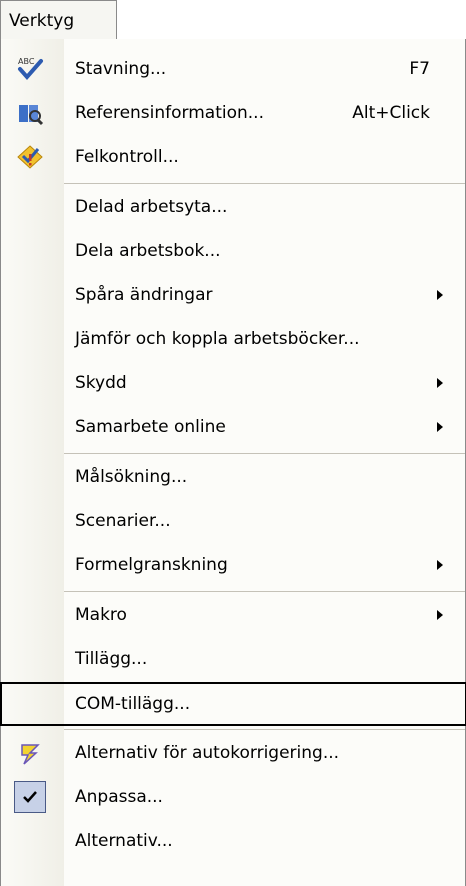  I want to click on menu-item-label: Skydd, so click(101, 383).